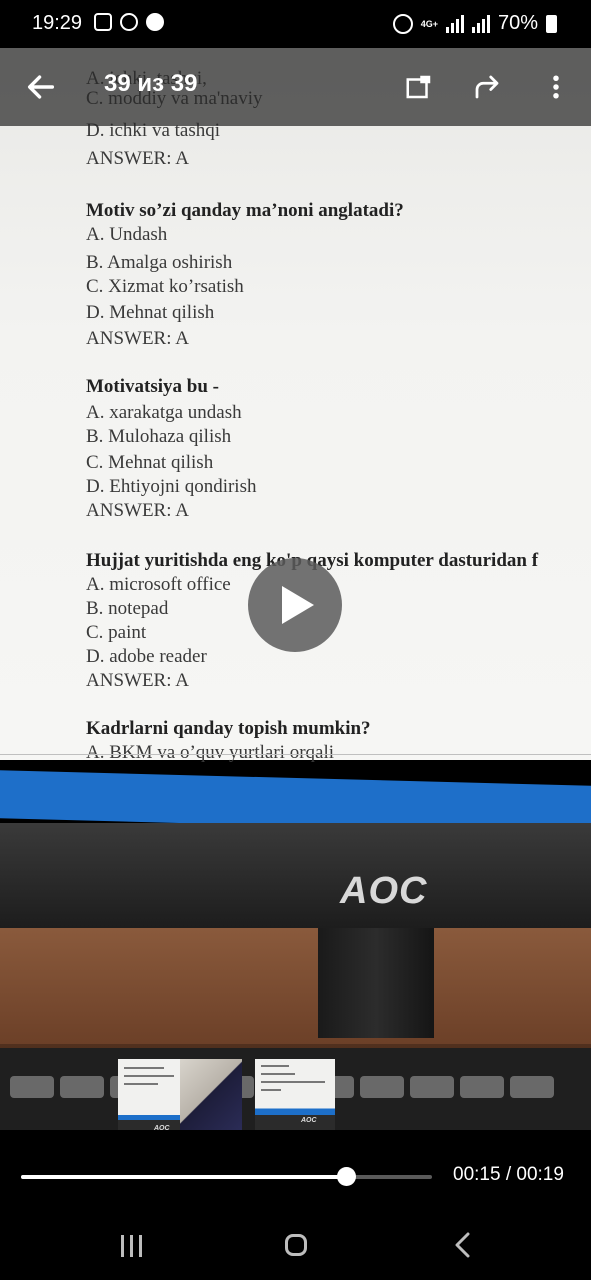 This screenshot has width=591, height=1280. I want to click on monitor-logo: AOC, so click(384, 891).